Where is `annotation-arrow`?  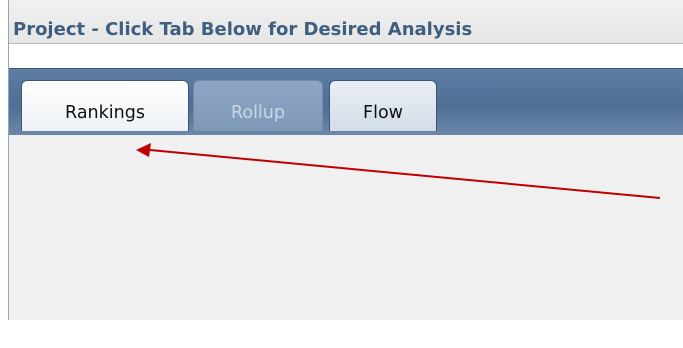 annotation-arrow is located at coordinates (398, 171).